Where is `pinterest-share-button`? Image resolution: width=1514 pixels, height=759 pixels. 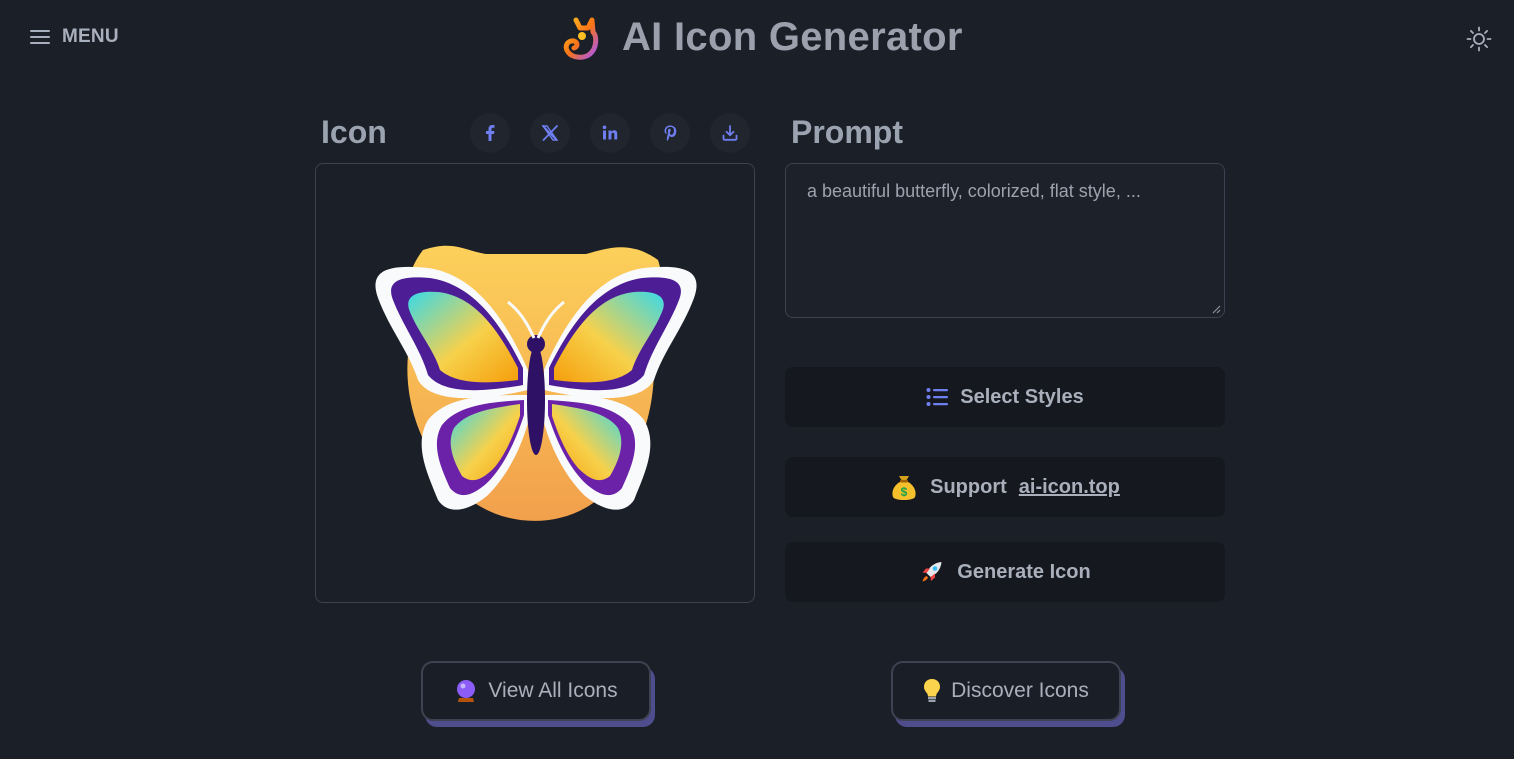 pinterest-share-button is located at coordinates (670, 133).